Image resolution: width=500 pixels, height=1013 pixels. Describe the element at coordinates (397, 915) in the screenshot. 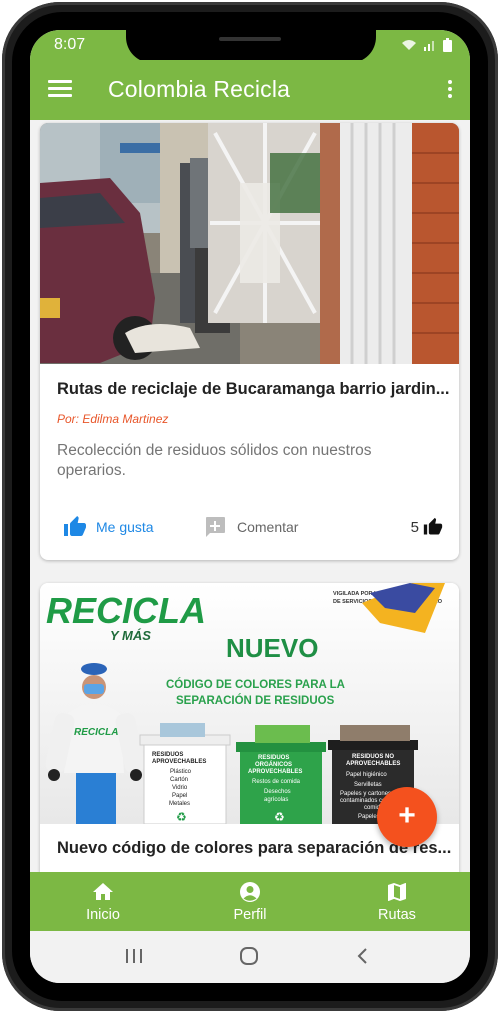

I see `nav-label-rutas: Rutas` at that location.